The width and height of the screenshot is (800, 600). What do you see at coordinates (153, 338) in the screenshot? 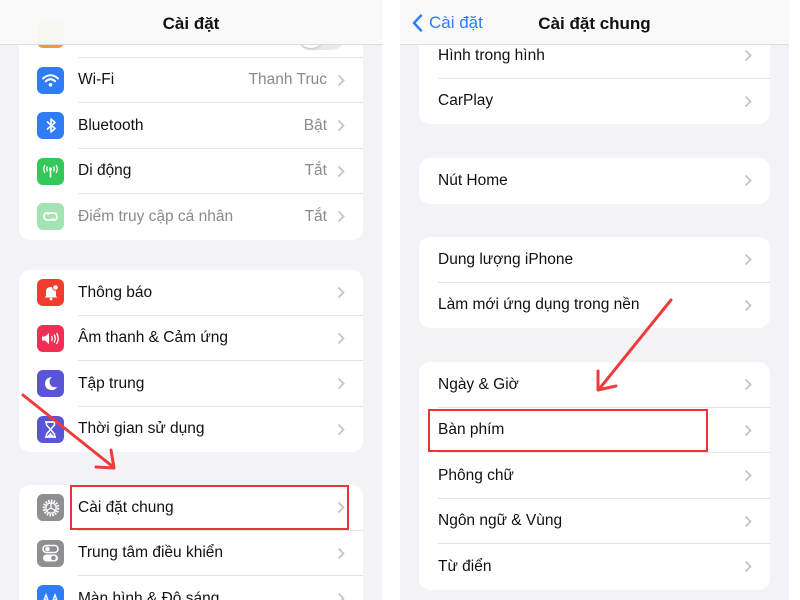
I see `row-label: Âm thanh & Cảm ứng` at bounding box center [153, 338].